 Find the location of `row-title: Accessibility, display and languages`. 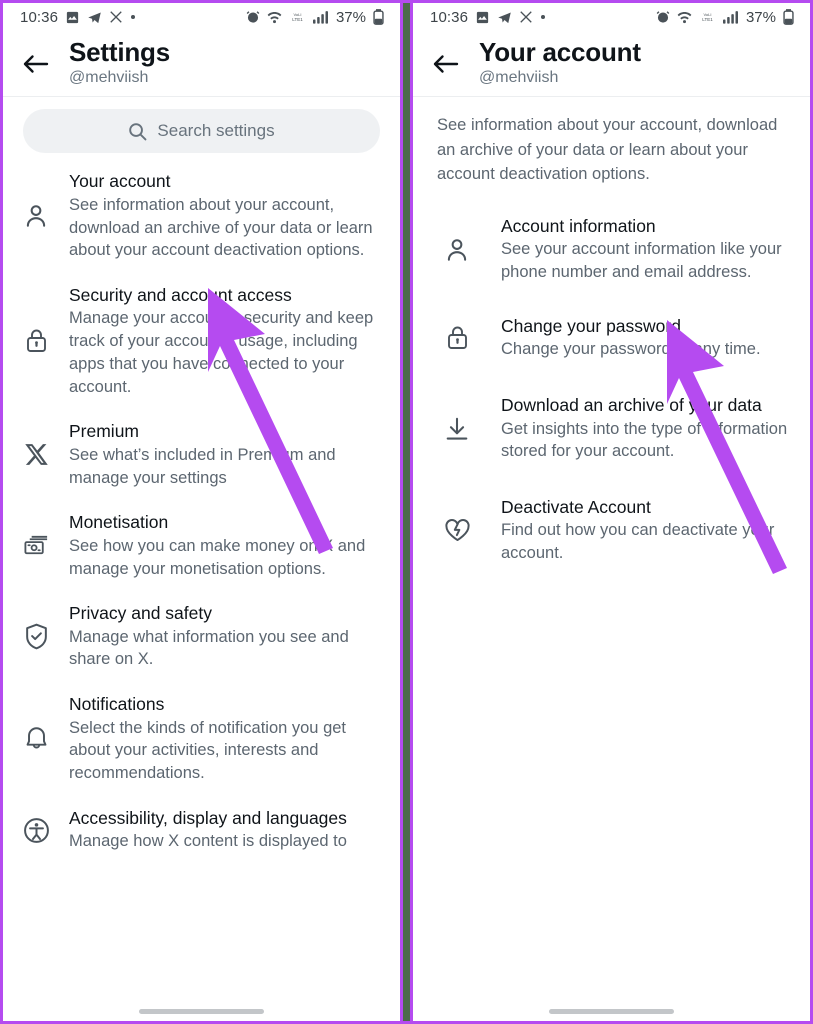

row-title: Accessibility, display and languages is located at coordinates (208, 817).